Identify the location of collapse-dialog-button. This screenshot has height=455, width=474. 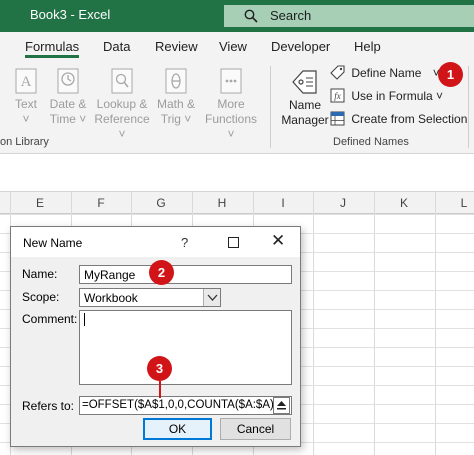
(281, 405).